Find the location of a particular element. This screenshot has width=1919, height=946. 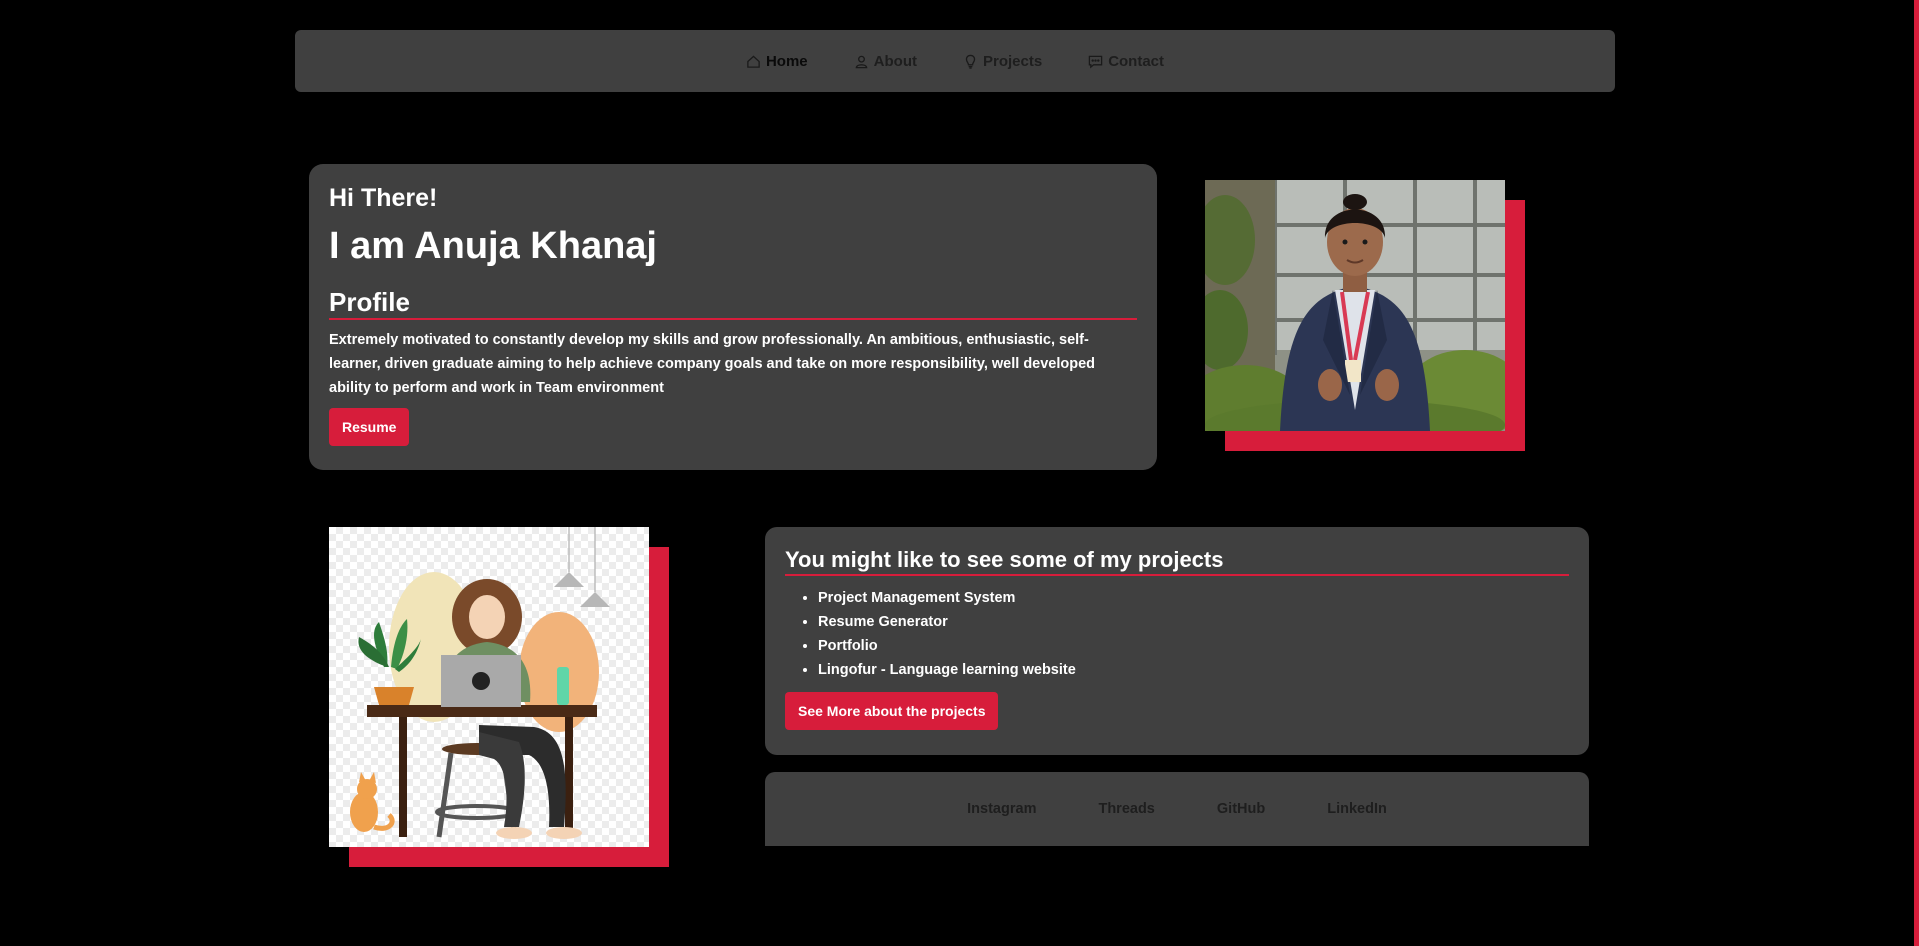

list-item: Project Management System is located at coordinates (1193, 598).